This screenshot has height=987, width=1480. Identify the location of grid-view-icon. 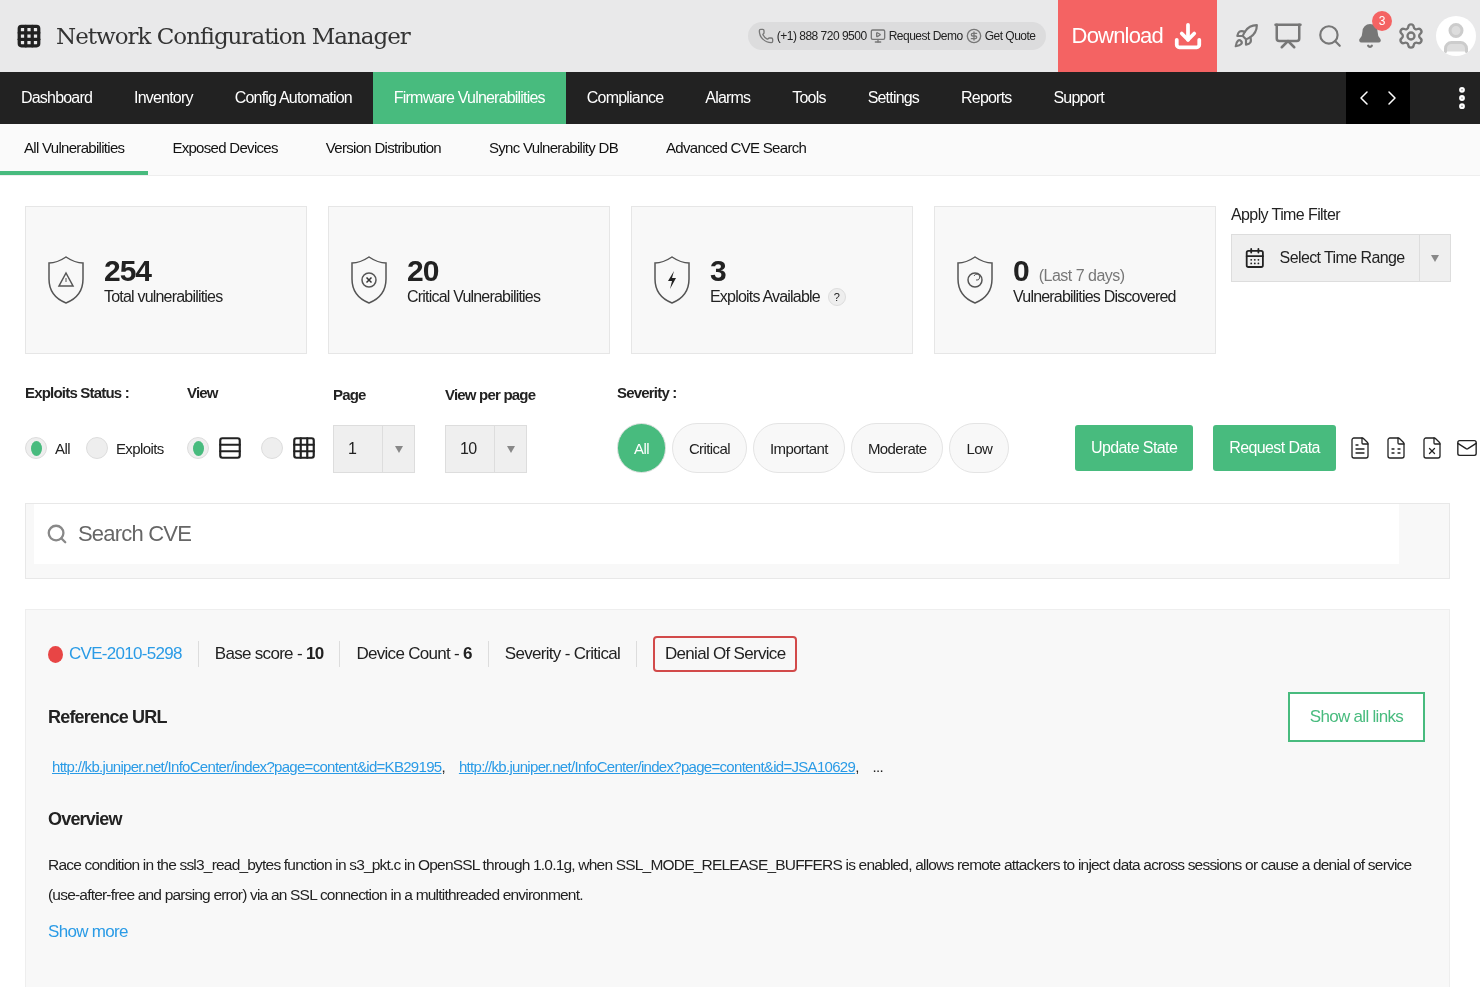
(304, 448).